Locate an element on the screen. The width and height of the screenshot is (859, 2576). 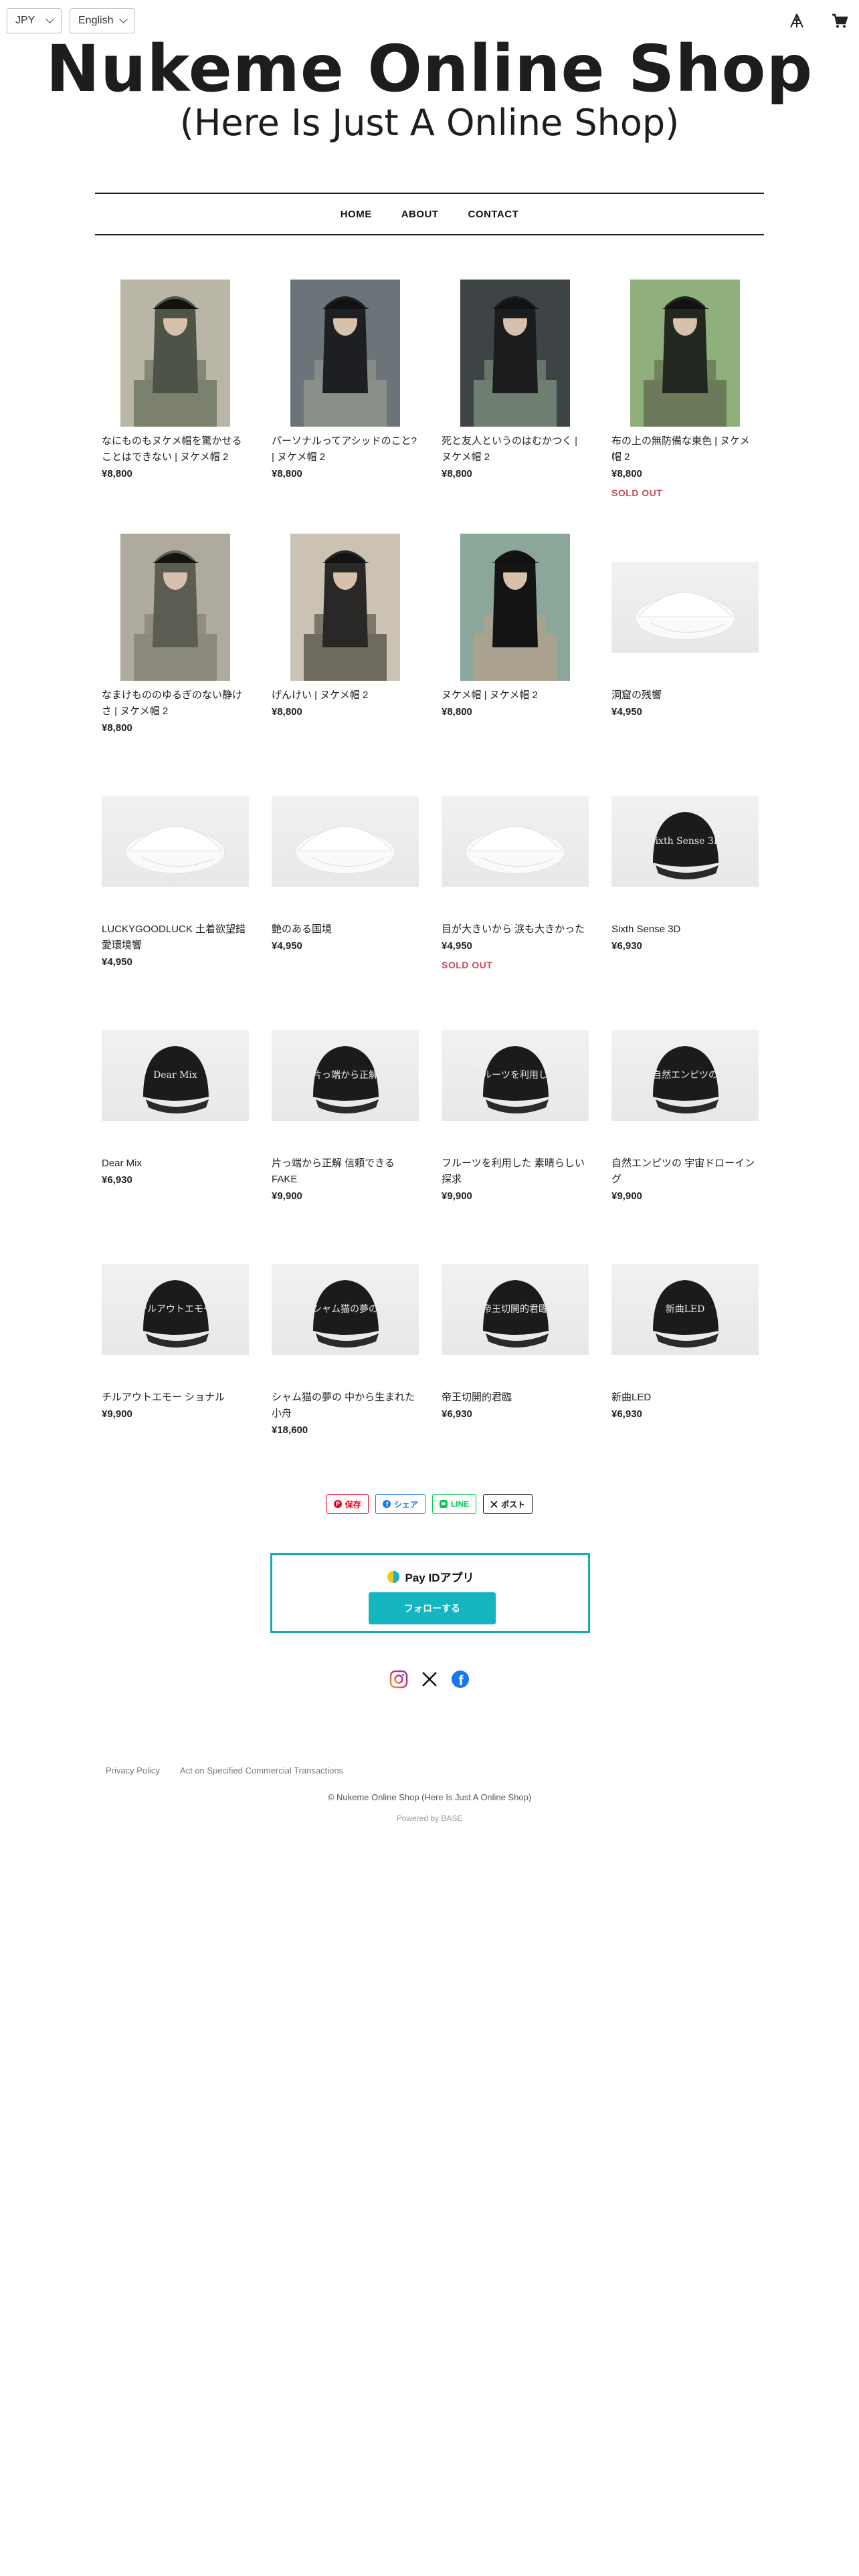
product-image: シャム猫の夢の is located at coordinates (345, 1309).